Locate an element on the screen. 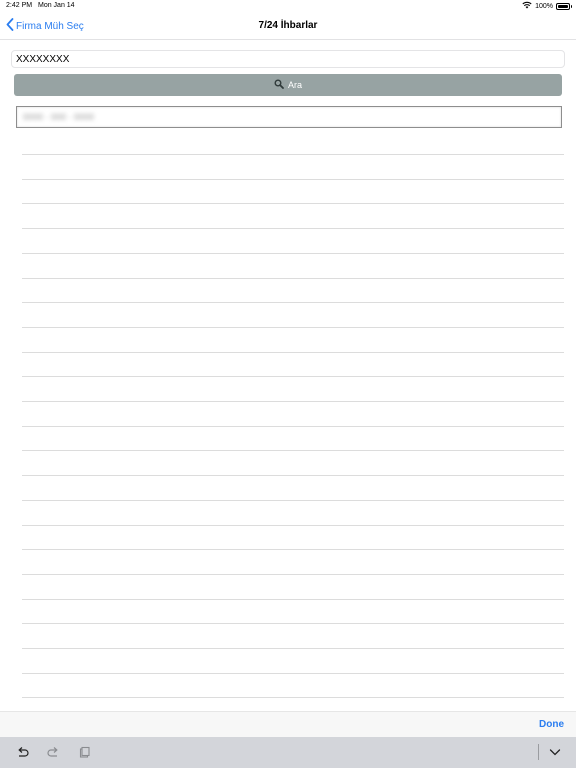 This screenshot has height=768, width=576. keyboard-shortcut-bar is located at coordinates (288, 752).